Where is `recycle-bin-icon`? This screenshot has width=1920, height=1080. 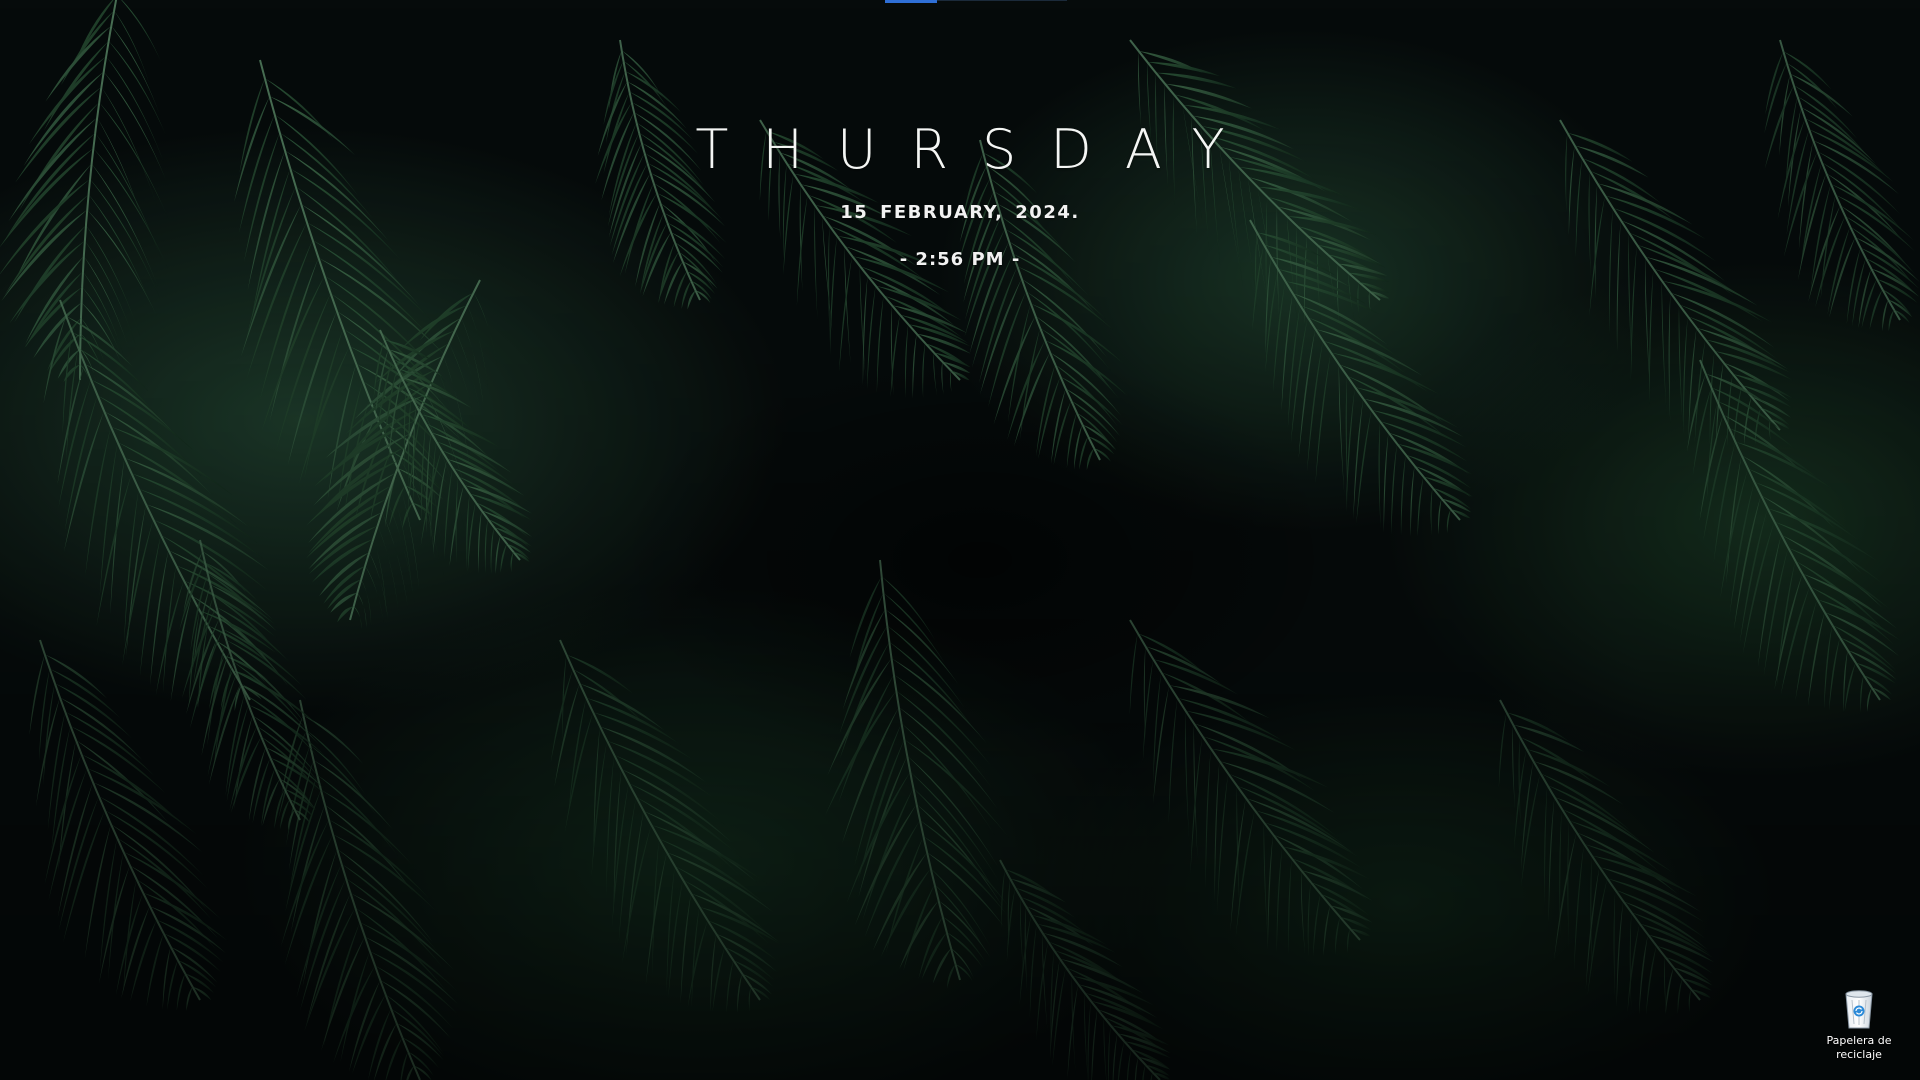
recycle-bin-icon is located at coordinates (1859, 1009).